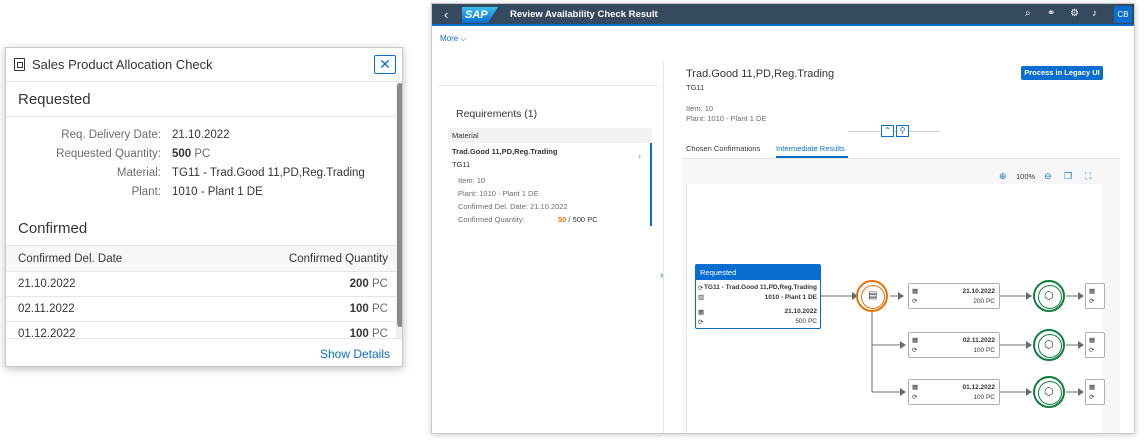  I want to click on process-in-legacy-ui-button: Process in Legacy UI, so click(1062, 73).